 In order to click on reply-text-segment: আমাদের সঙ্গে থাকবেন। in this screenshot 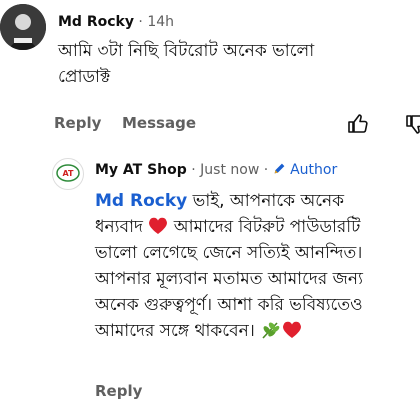, I will do `click(178, 331)`.